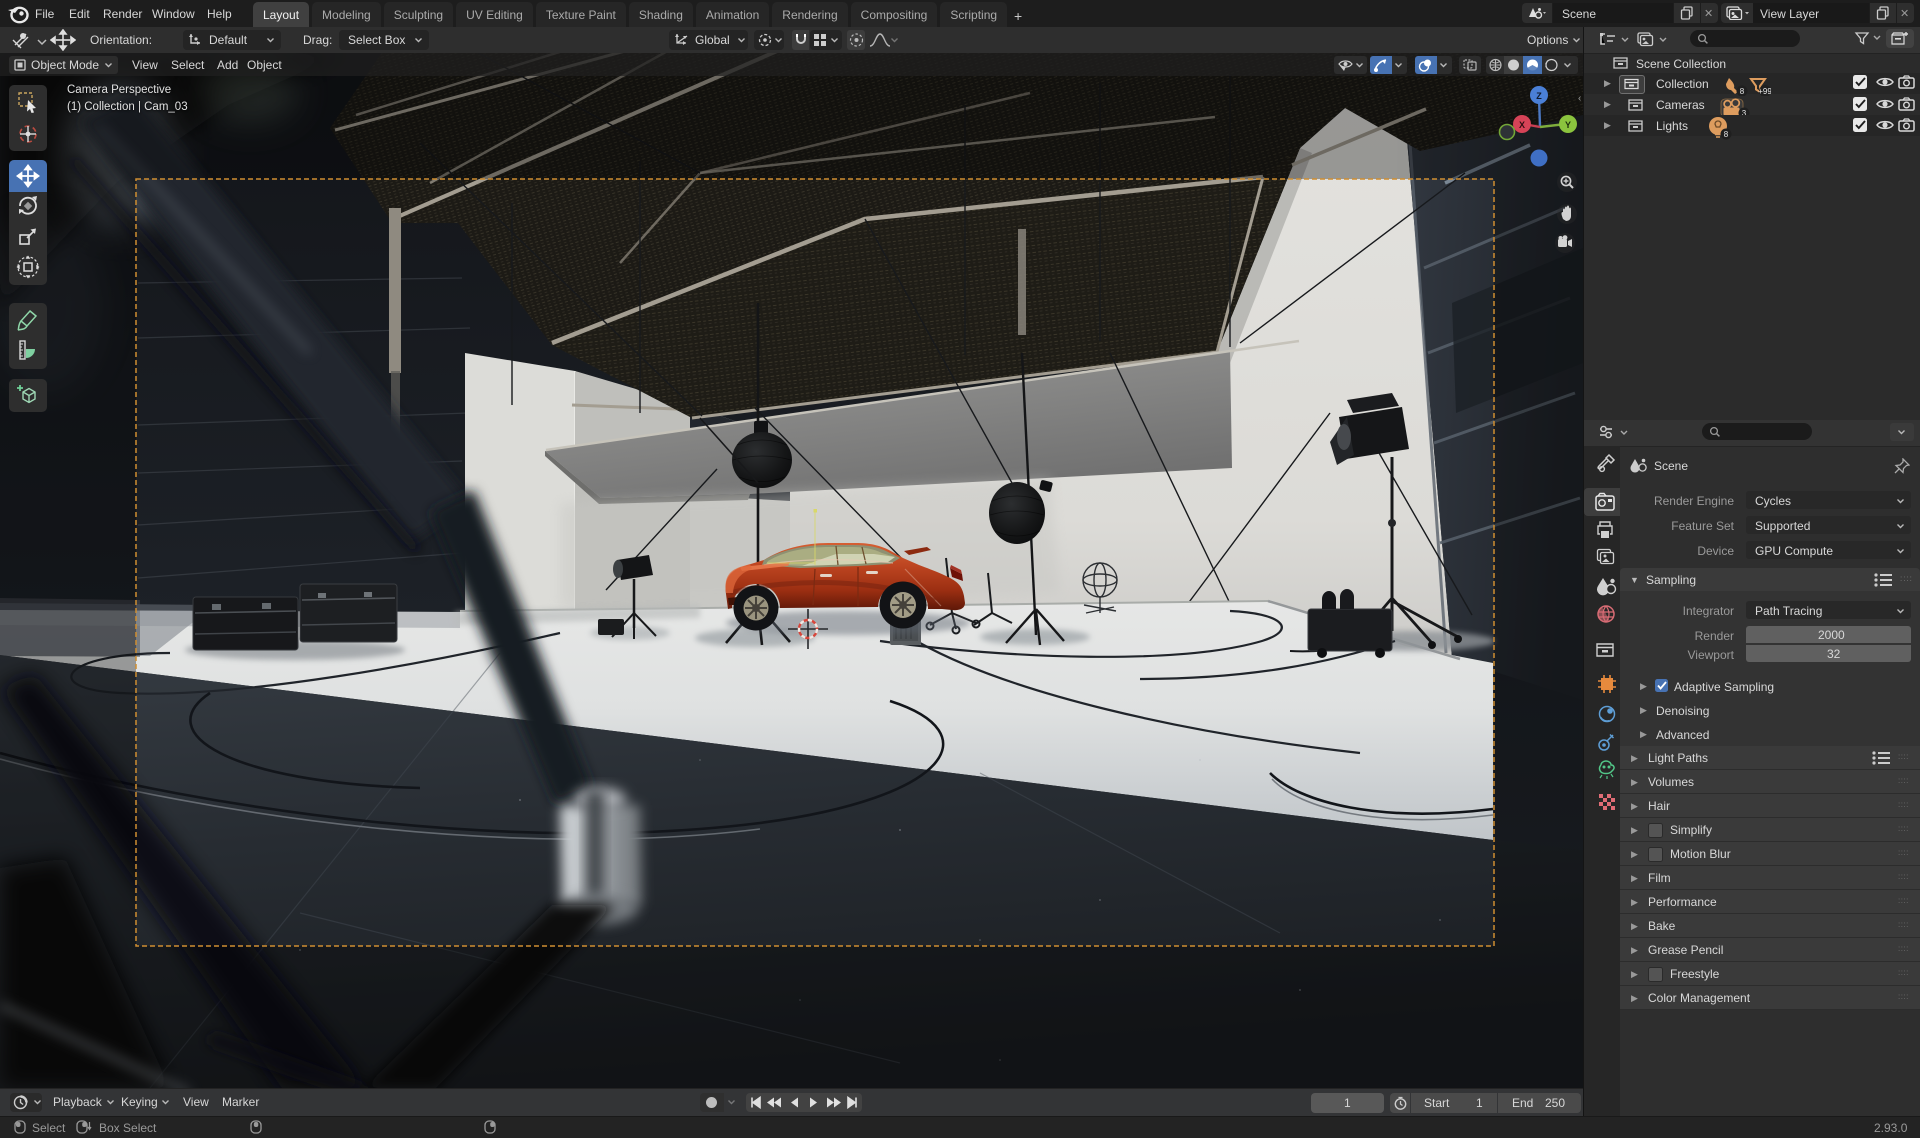 The height and width of the screenshot is (1138, 1920). I want to click on svg-text: Y, so click(1568, 125).